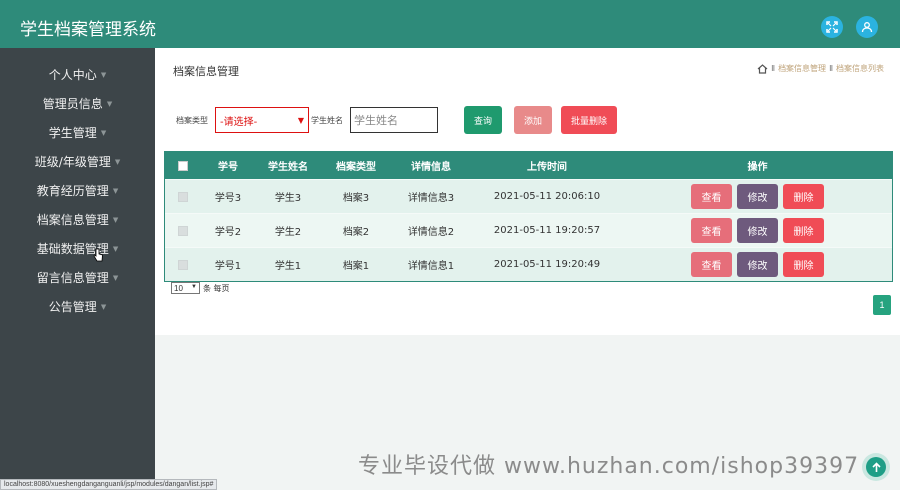 Image resolution: width=900 pixels, height=490 pixels. I want to click on breadcrumb: Ⅱ 档案信息管理 Ⅱ 档案信息列表, so click(820, 68).